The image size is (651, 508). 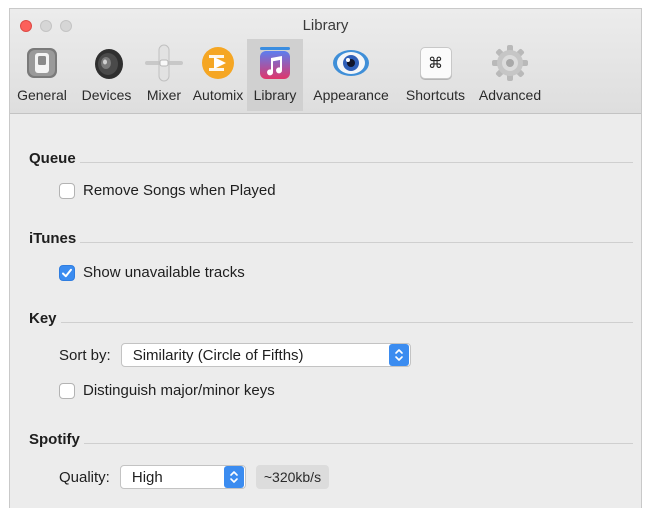 What do you see at coordinates (54, 439) in the screenshot?
I see `spotify-heading: Spotify` at bounding box center [54, 439].